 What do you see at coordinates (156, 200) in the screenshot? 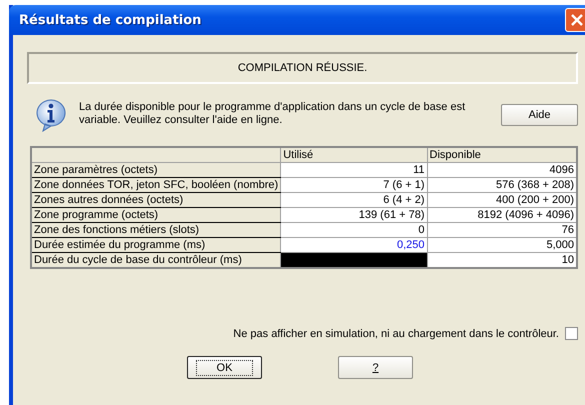
I see `row-label: Zones autres données (octets)` at bounding box center [156, 200].